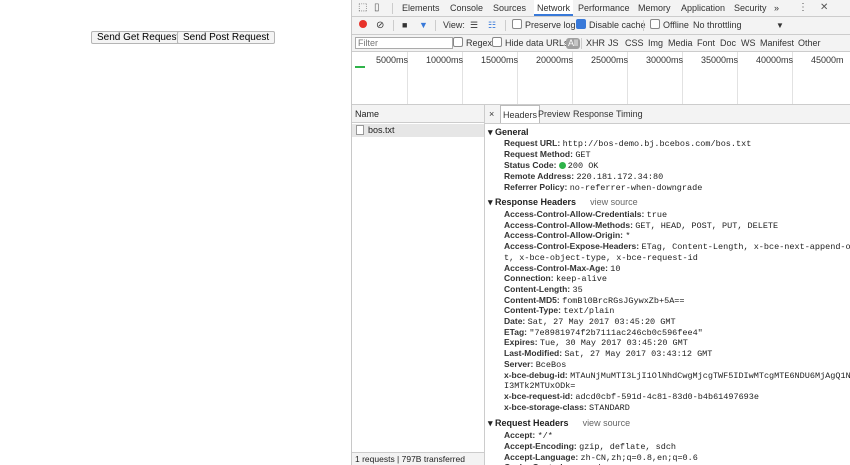 The image size is (850, 465). What do you see at coordinates (547, 154) in the screenshot?
I see `header-row: Request Method: GET` at bounding box center [547, 154].